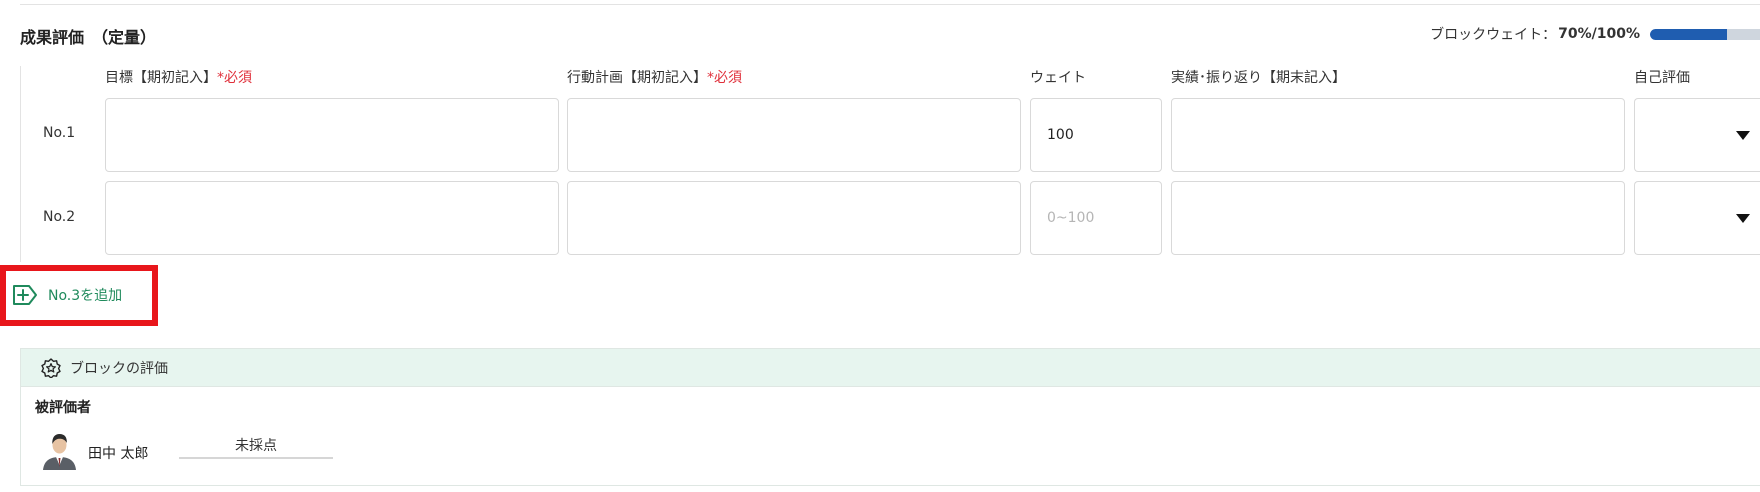 This screenshot has width=1760, height=492. I want to click on block-weight-progress-bar, so click(1705, 34).